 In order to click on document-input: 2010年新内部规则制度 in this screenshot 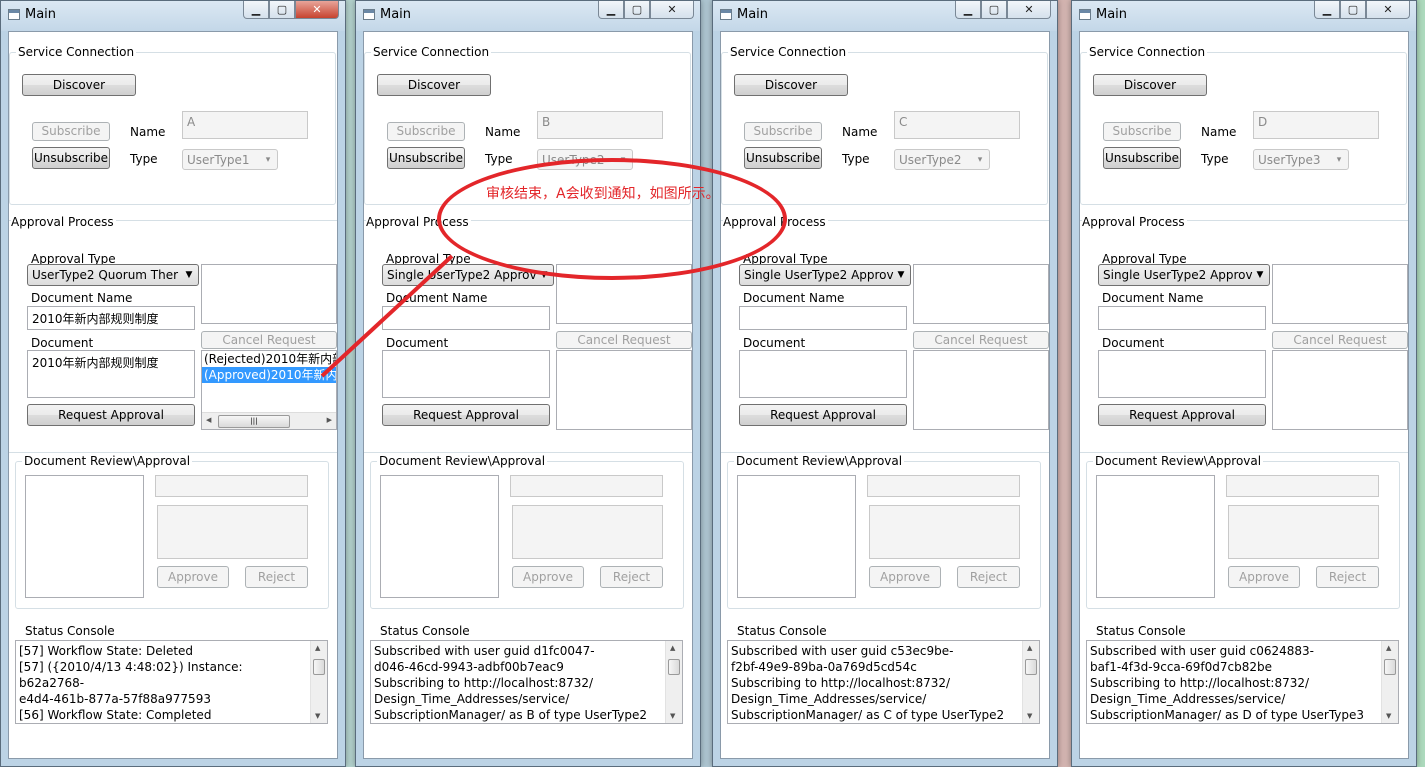, I will do `click(111, 374)`.